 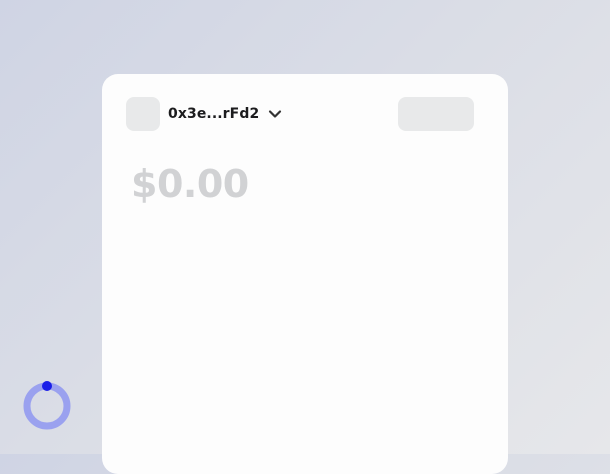 I want to click on avatar, so click(x=143, y=114).